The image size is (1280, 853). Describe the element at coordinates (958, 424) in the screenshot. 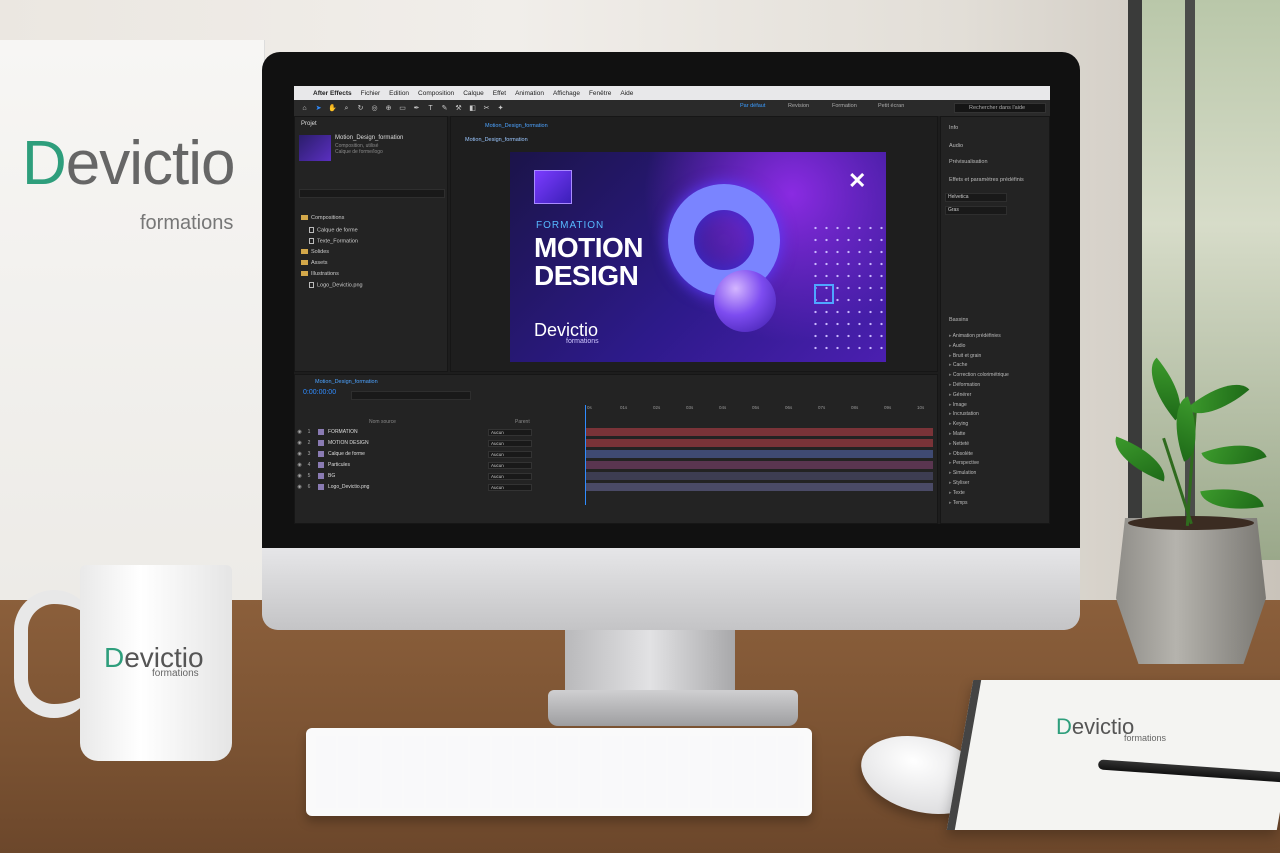

I see `effect-category: Keying` at that location.